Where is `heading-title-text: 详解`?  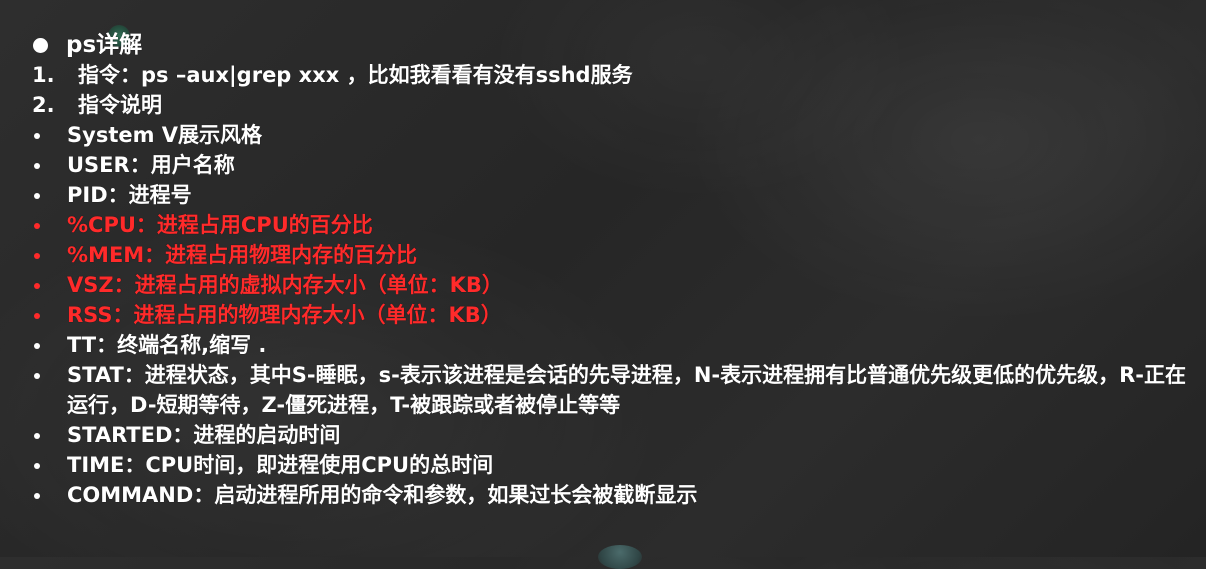
heading-title-text: 详解 is located at coordinates (119, 45).